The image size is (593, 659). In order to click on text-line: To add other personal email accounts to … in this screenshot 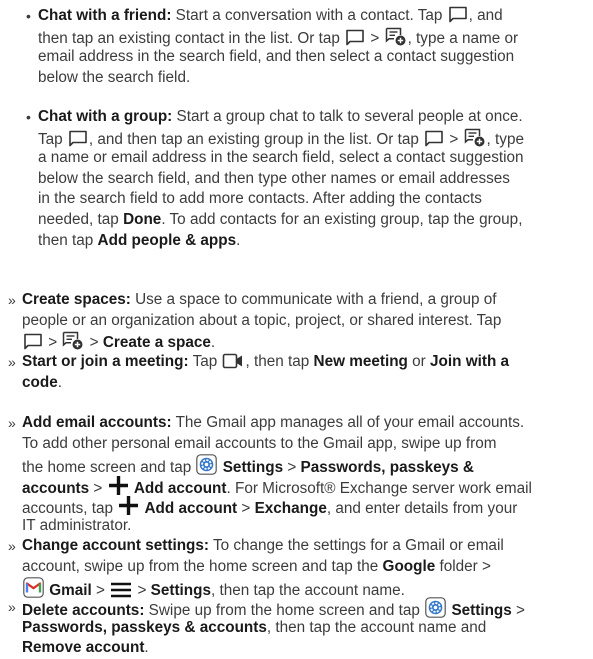, I will do `click(277, 444)`.